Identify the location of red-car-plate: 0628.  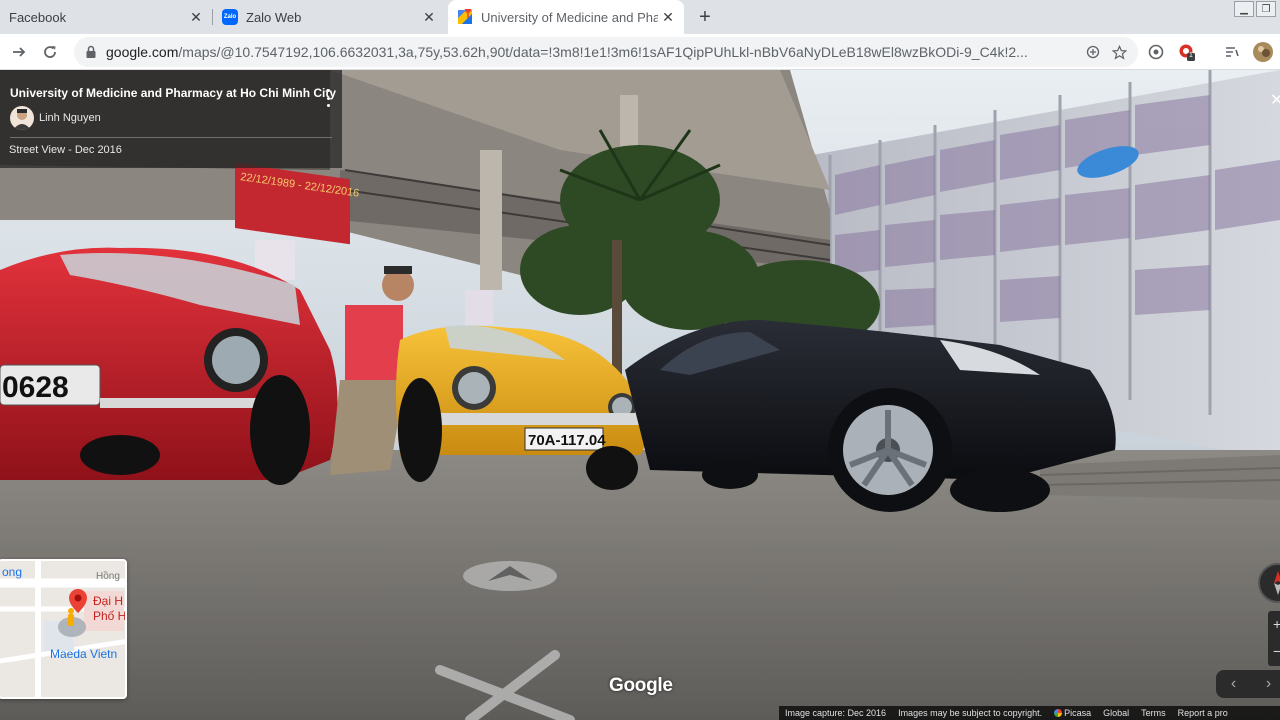
(35, 387).